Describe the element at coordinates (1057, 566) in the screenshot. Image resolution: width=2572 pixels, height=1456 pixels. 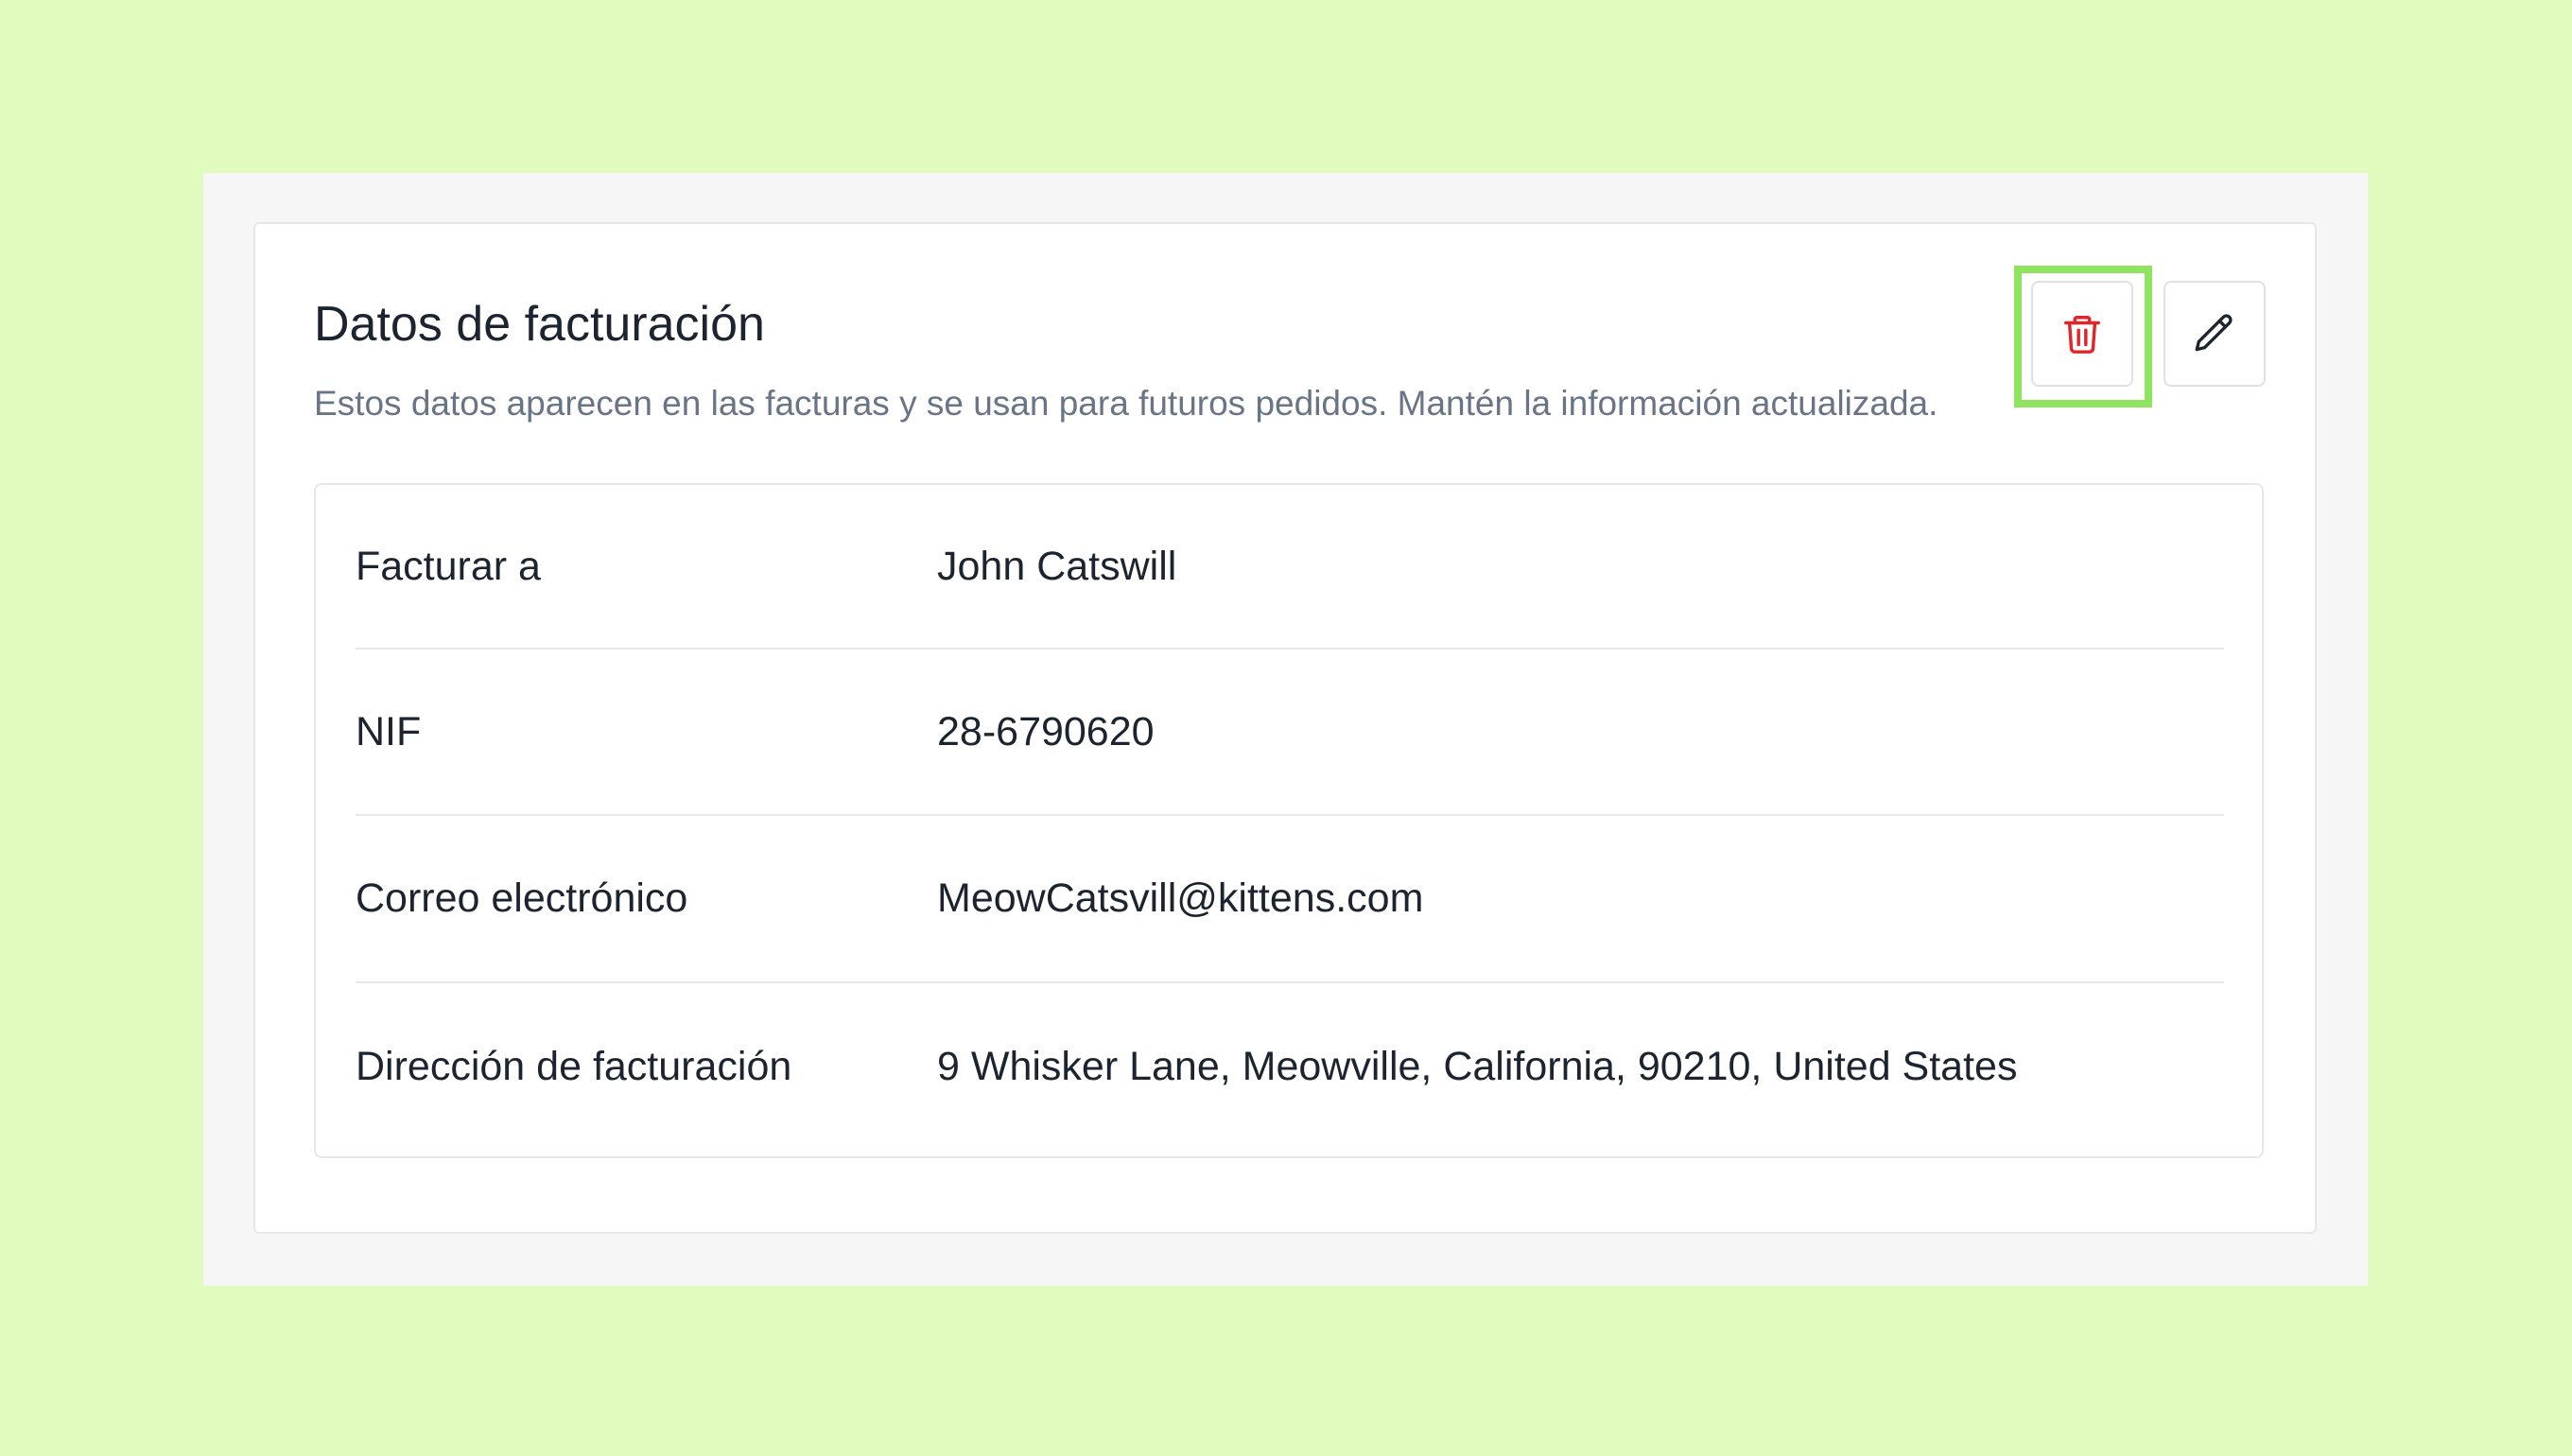
I see `row-value-bill-to: John Catswill` at that location.